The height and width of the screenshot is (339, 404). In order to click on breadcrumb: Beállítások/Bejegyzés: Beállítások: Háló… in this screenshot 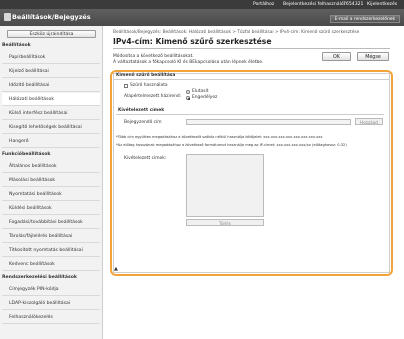, I will do `click(236, 32)`.